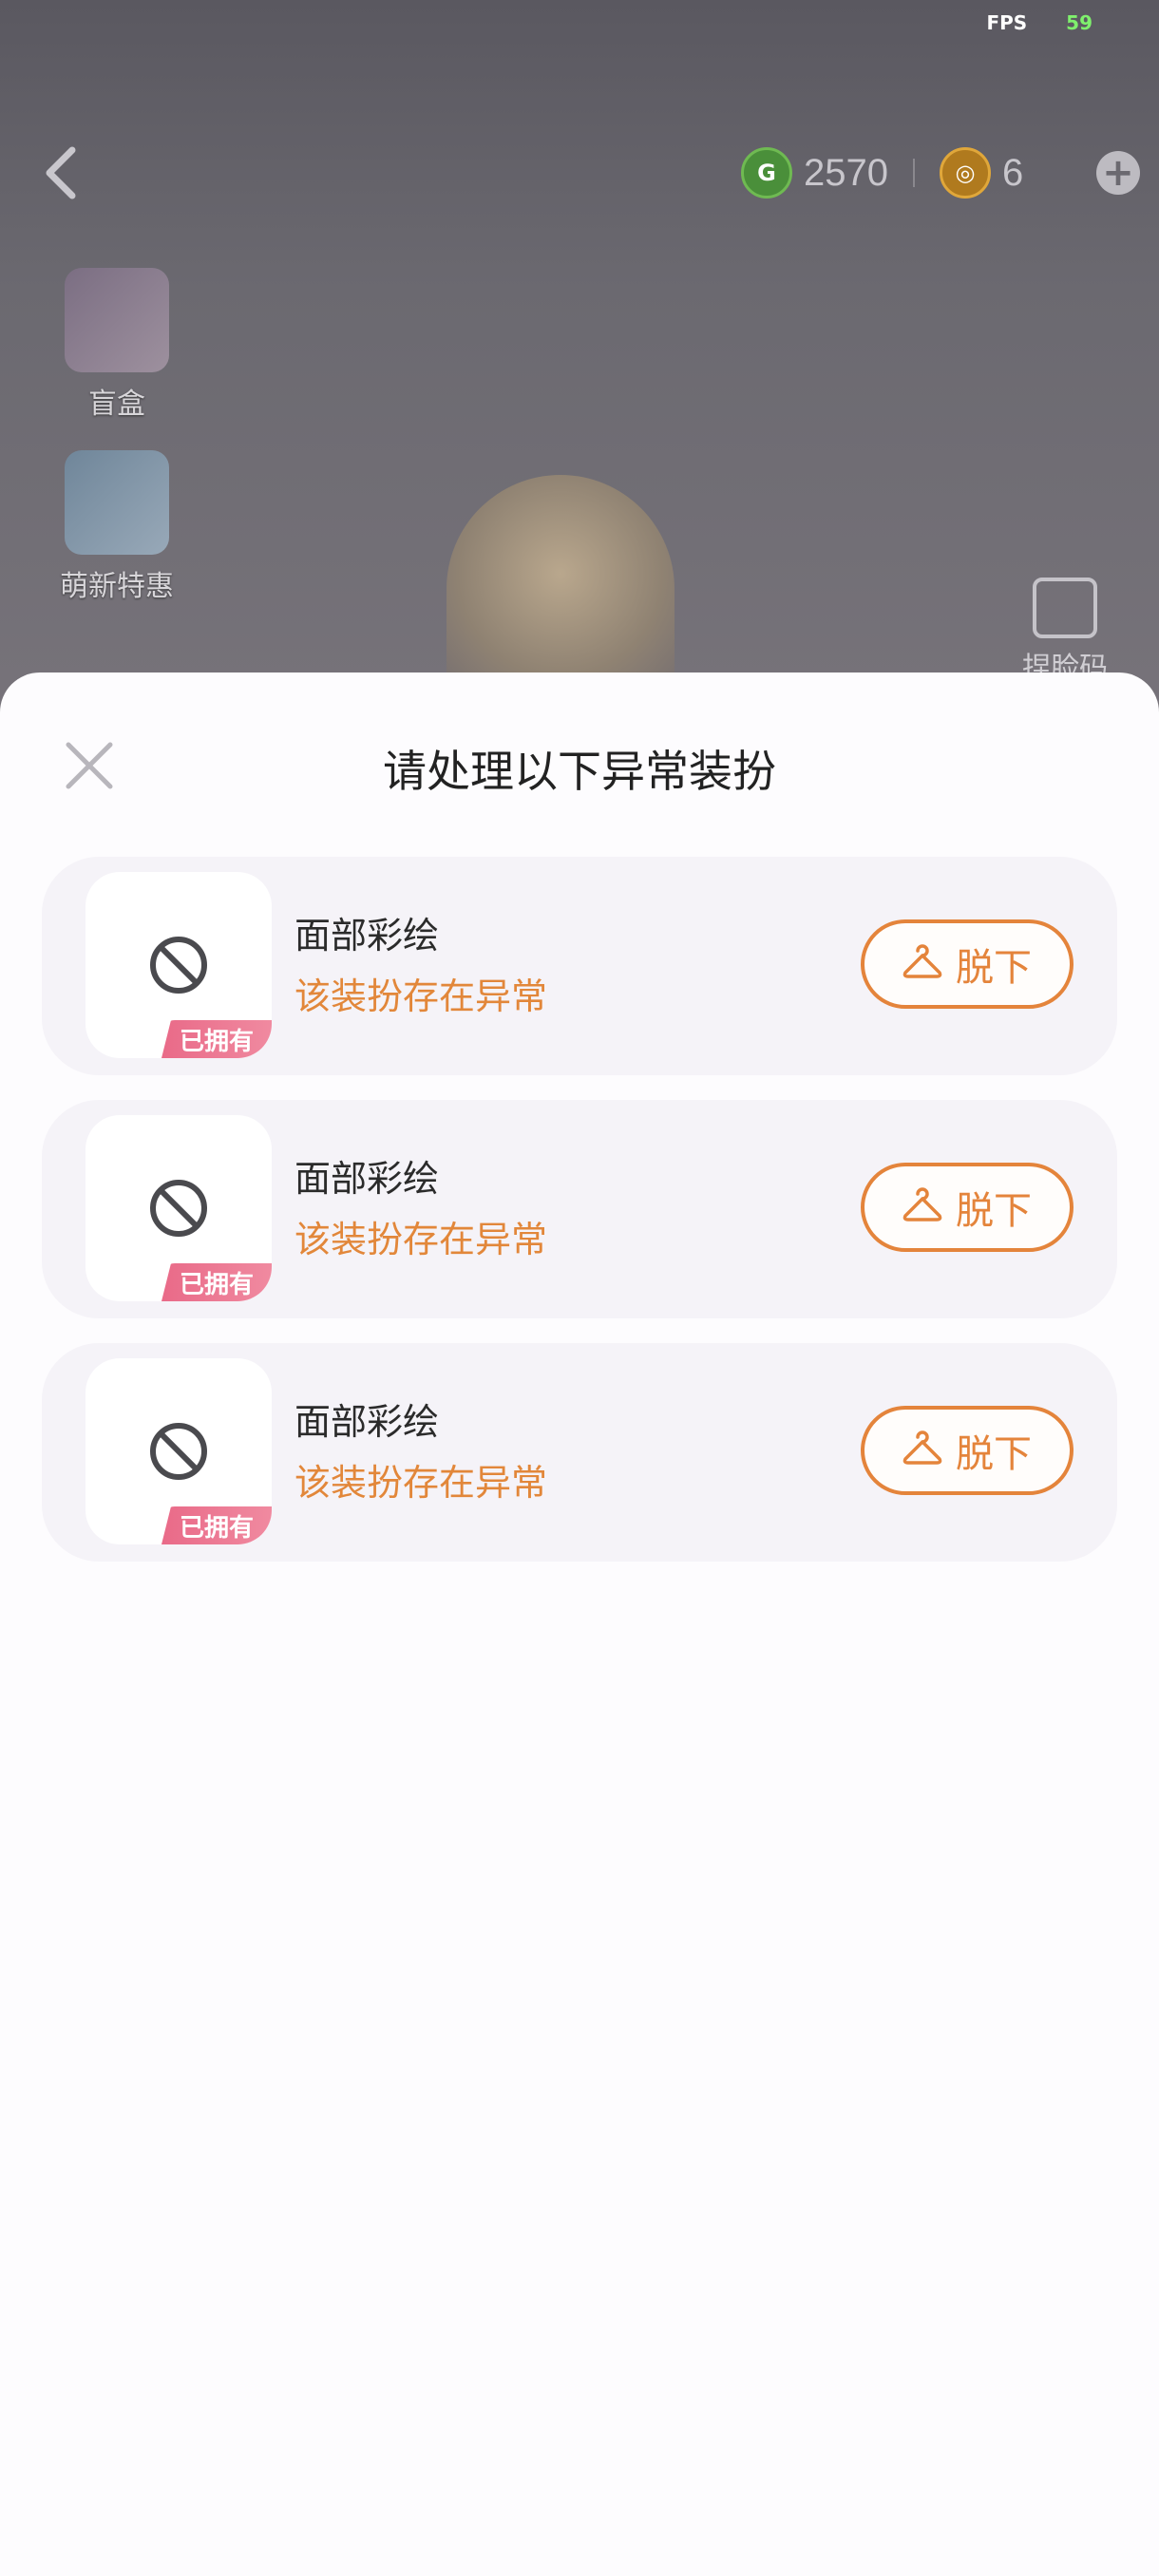 This screenshot has height=2576, width=1159. Describe the element at coordinates (1012, 172) in the screenshot. I see `gold-coin-count: 6` at that location.